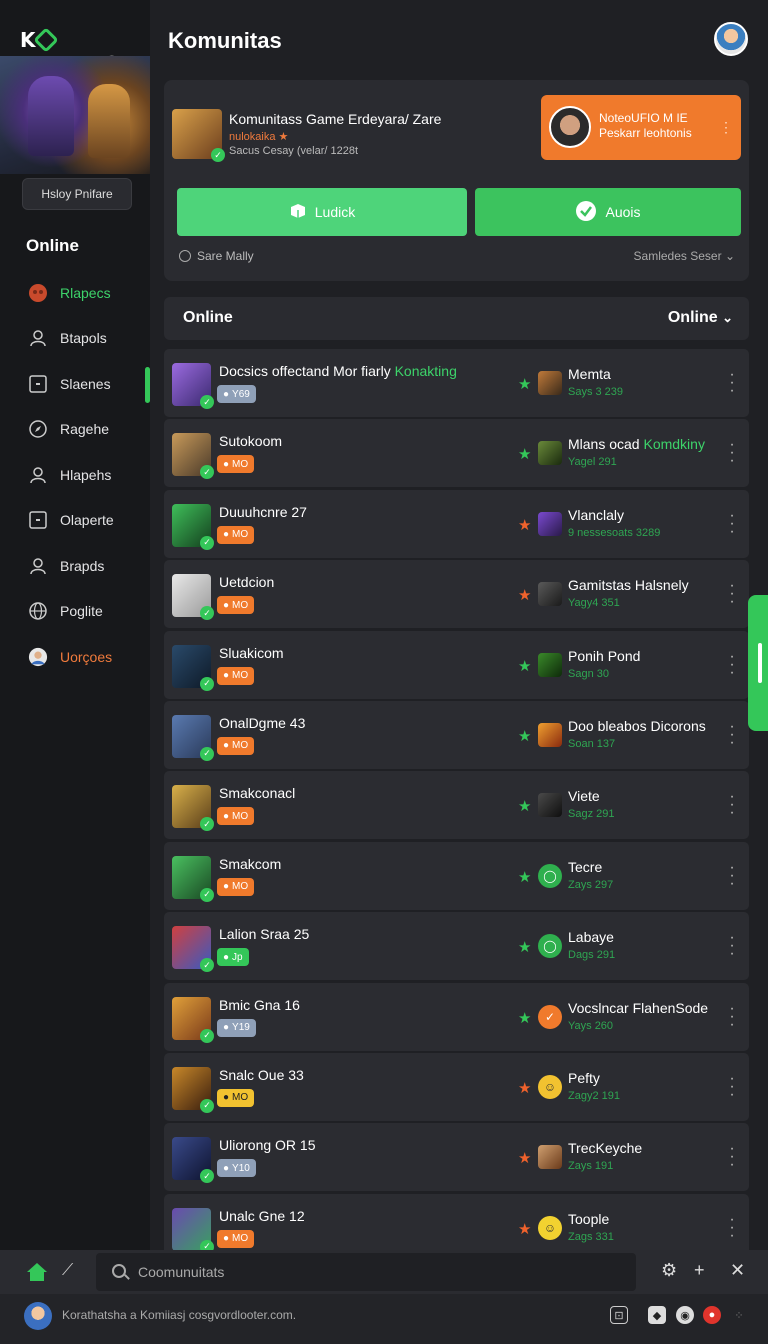 This screenshot has width=768, height=1344. Describe the element at coordinates (685, 1315) in the screenshot. I see `app-icon: ◉` at that location.